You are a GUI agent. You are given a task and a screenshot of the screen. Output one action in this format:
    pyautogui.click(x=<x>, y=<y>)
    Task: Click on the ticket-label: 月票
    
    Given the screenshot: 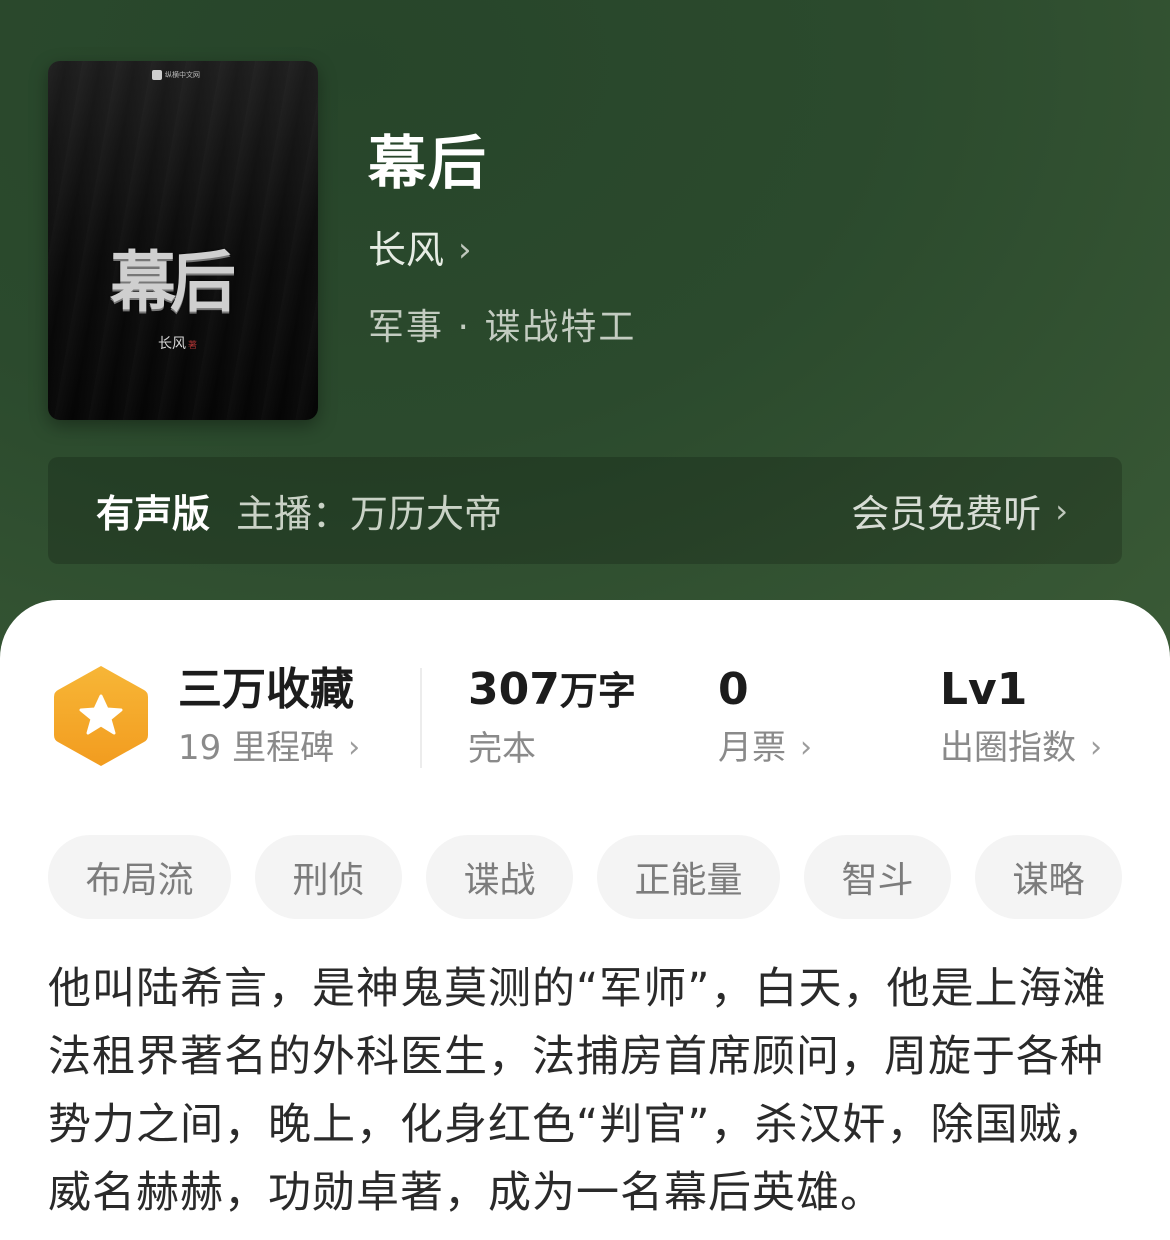 What is the action you would take?
    pyautogui.click(x=752, y=748)
    